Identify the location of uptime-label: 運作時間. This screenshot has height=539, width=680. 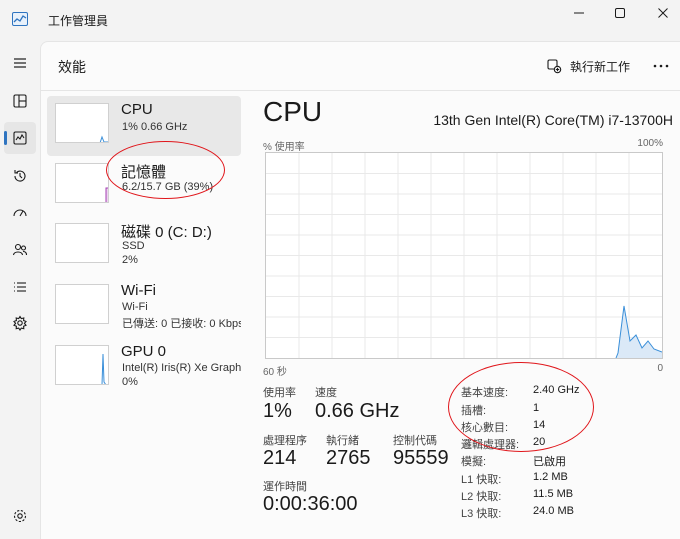
(285, 487).